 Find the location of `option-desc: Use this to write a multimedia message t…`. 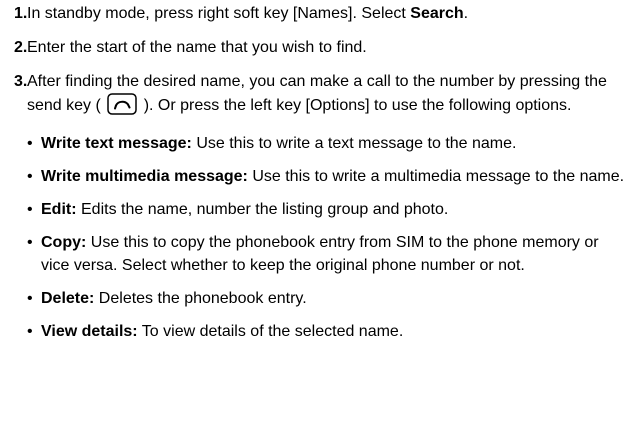

option-desc: Use this to write a multimedia message t… is located at coordinates (436, 176).